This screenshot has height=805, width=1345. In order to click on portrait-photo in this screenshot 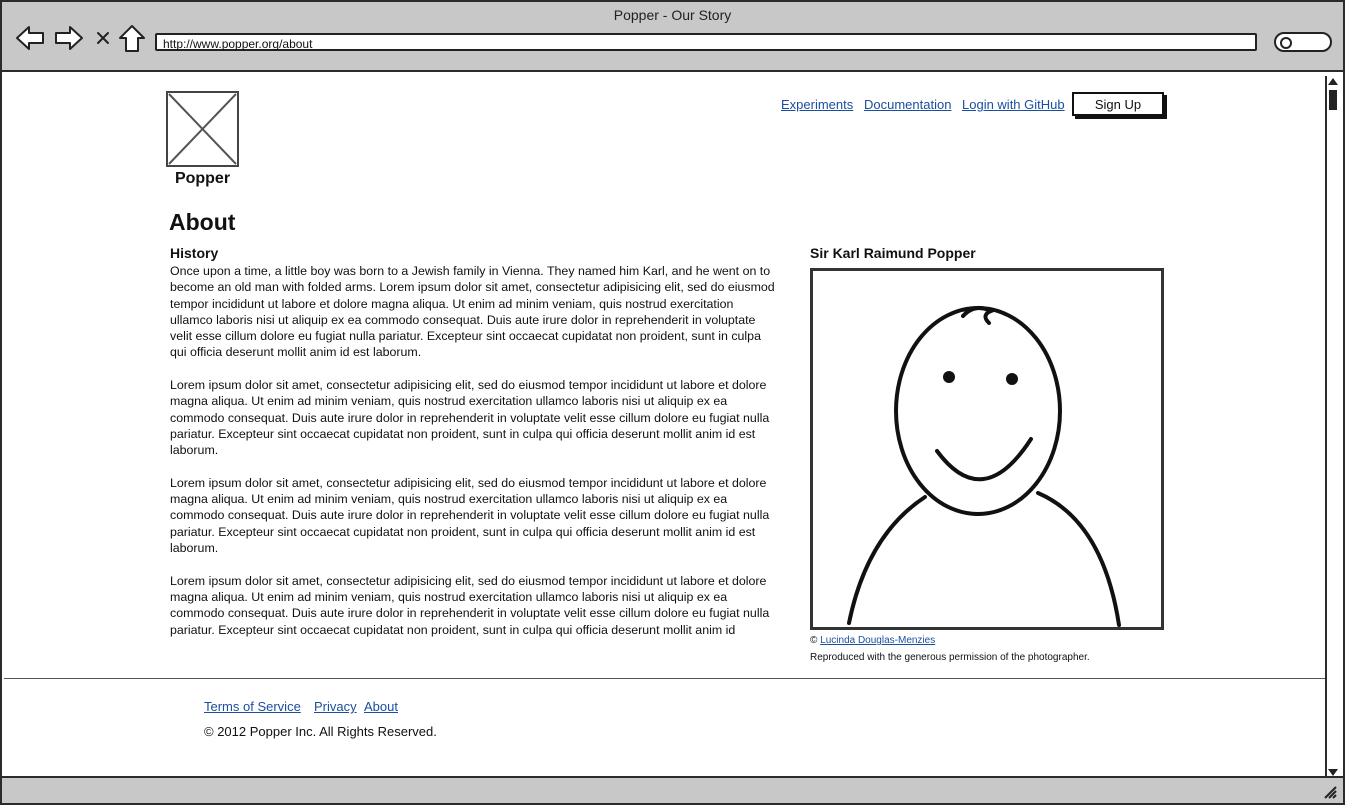, I will do `click(987, 449)`.